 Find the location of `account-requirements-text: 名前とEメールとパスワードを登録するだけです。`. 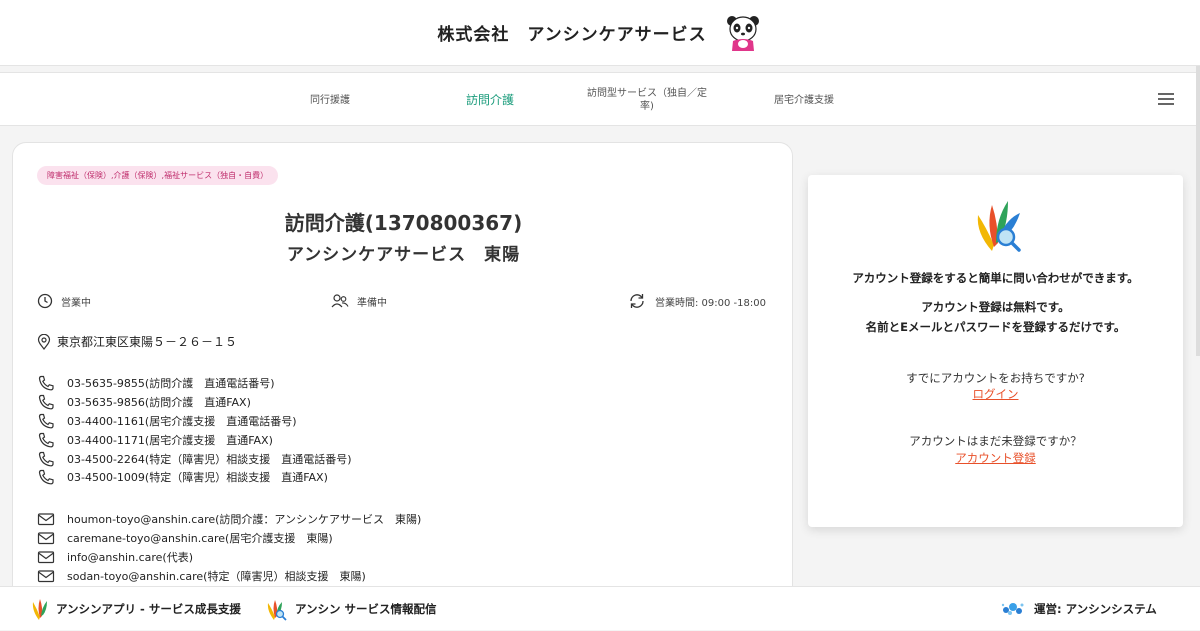

account-requirements-text: 名前とEメールとパスワードを登録するだけです。 is located at coordinates (995, 327).